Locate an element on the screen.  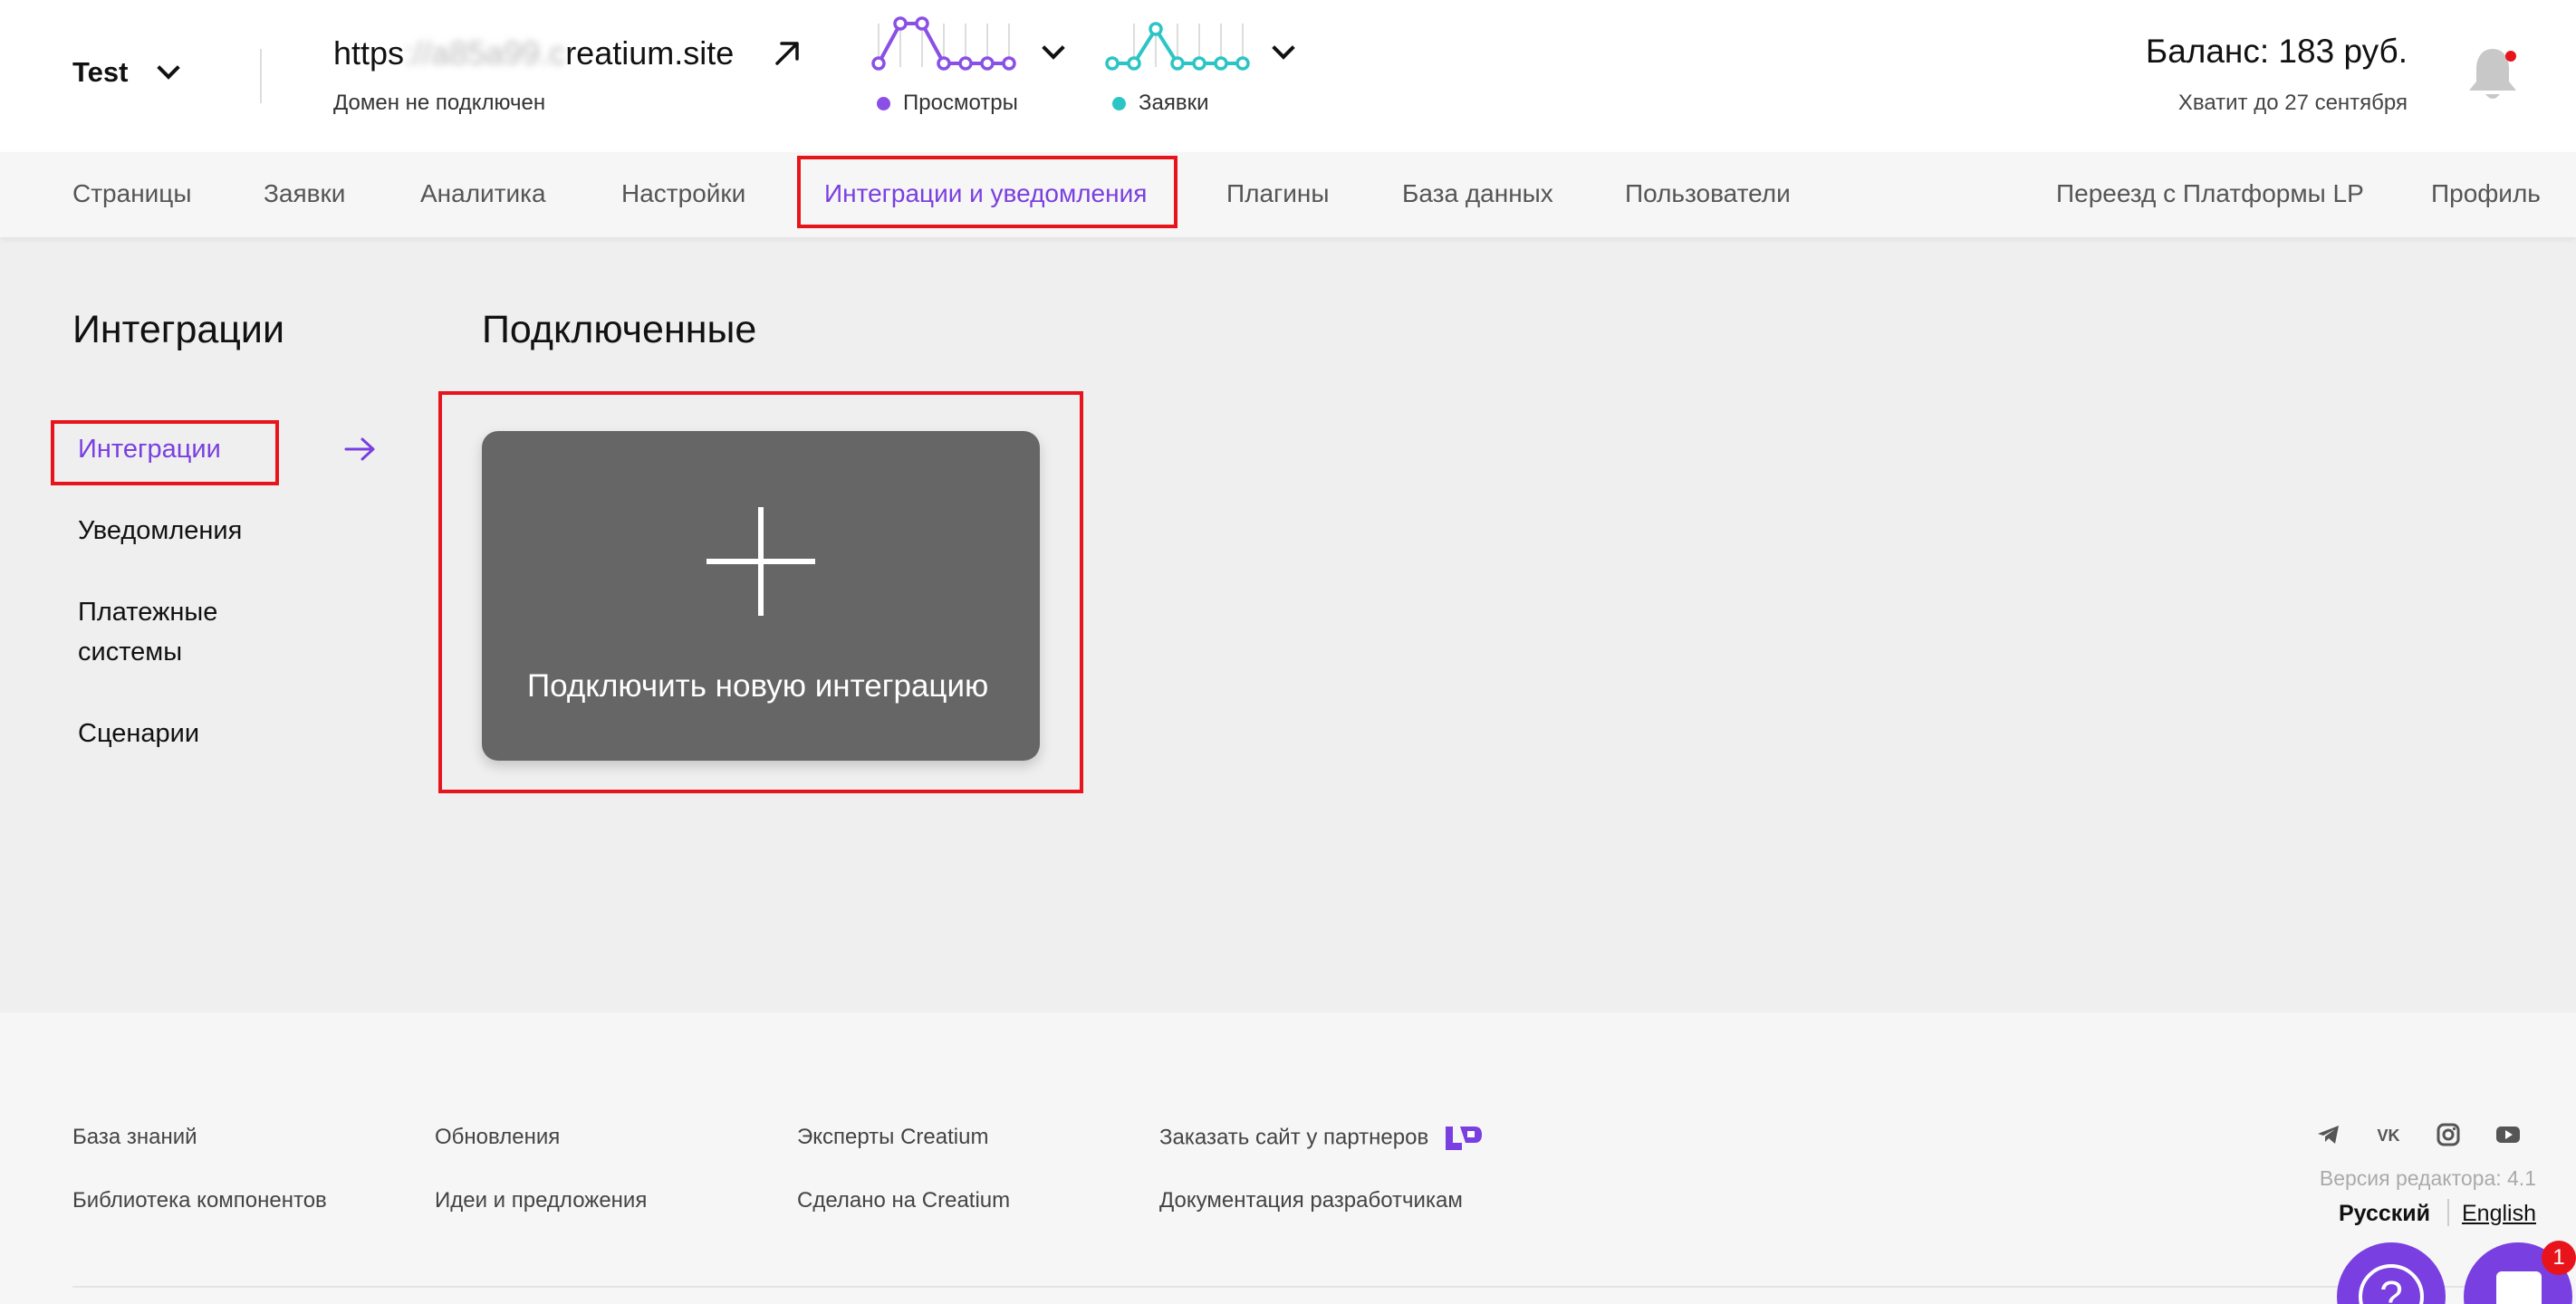
vk-icon: VK is located at coordinates (2388, 1134).